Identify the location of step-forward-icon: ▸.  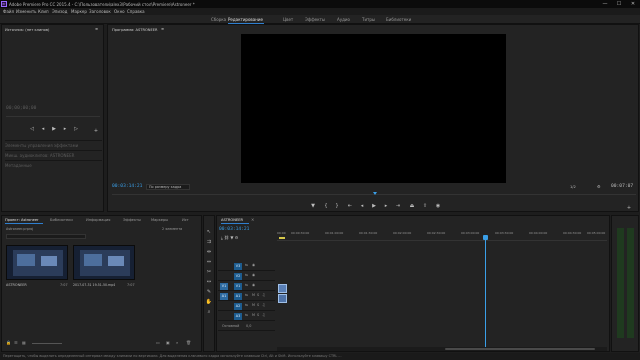
(386, 206).